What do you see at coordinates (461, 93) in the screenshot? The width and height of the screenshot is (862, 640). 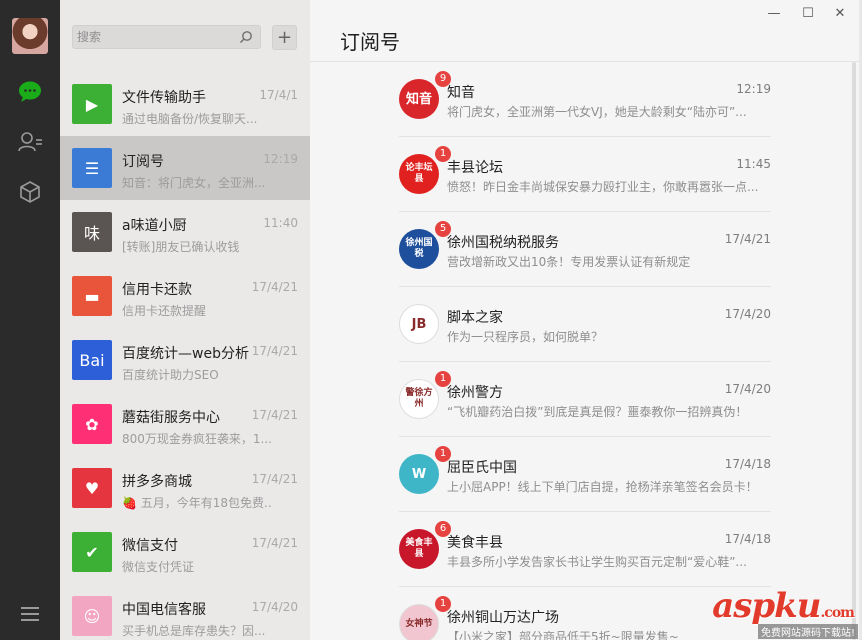 I see `subscription-name: 知音` at bounding box center [461, 93].